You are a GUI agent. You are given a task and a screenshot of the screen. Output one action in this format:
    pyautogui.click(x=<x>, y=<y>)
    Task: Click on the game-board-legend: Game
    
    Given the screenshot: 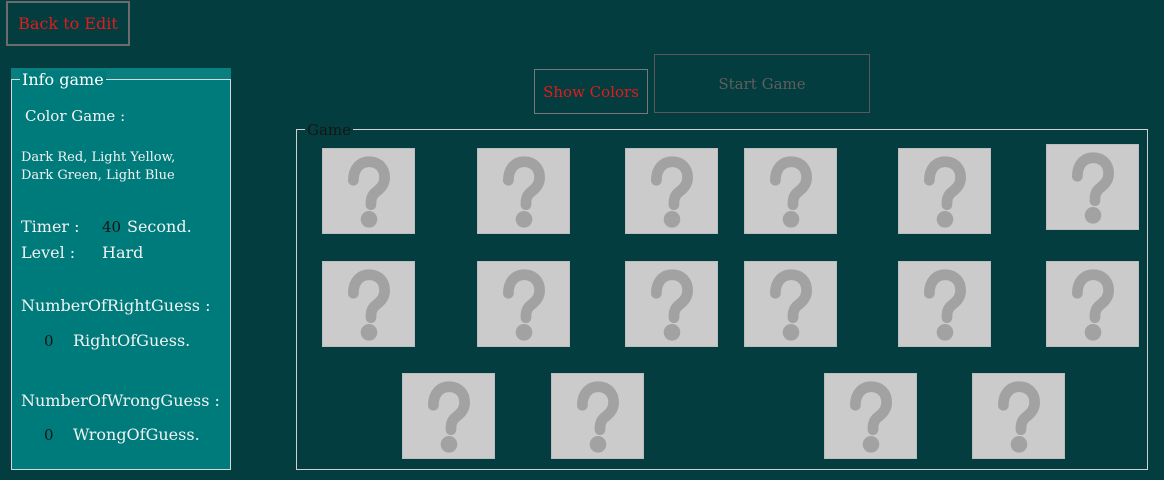 What is the action you would take?
    pyautogui.click(x=329, y=130)
    